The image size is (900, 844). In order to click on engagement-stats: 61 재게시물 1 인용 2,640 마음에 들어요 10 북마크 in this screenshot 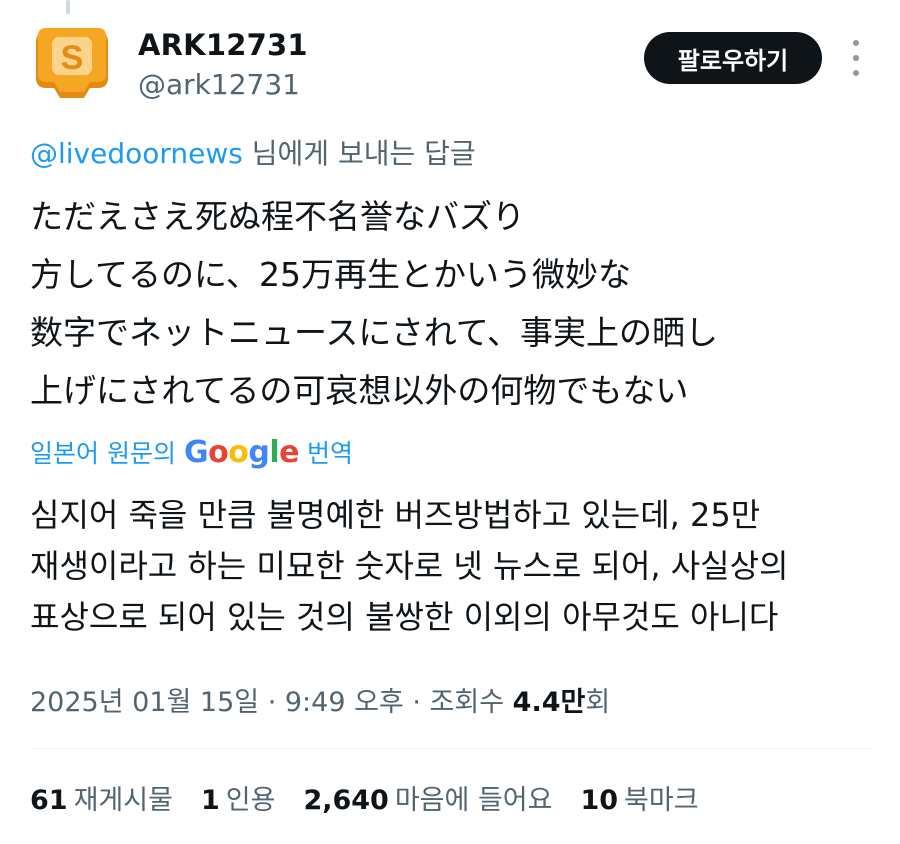, I will do `click(378, 797)`.